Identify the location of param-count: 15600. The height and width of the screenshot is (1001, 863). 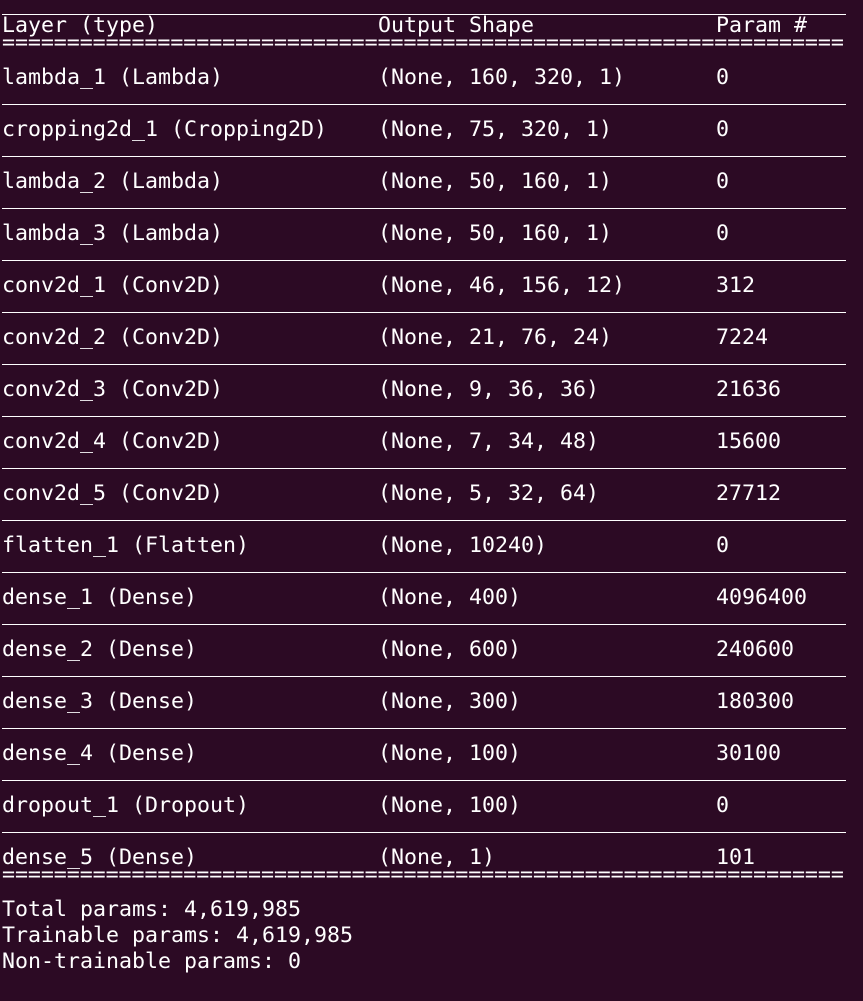
(749, 441).